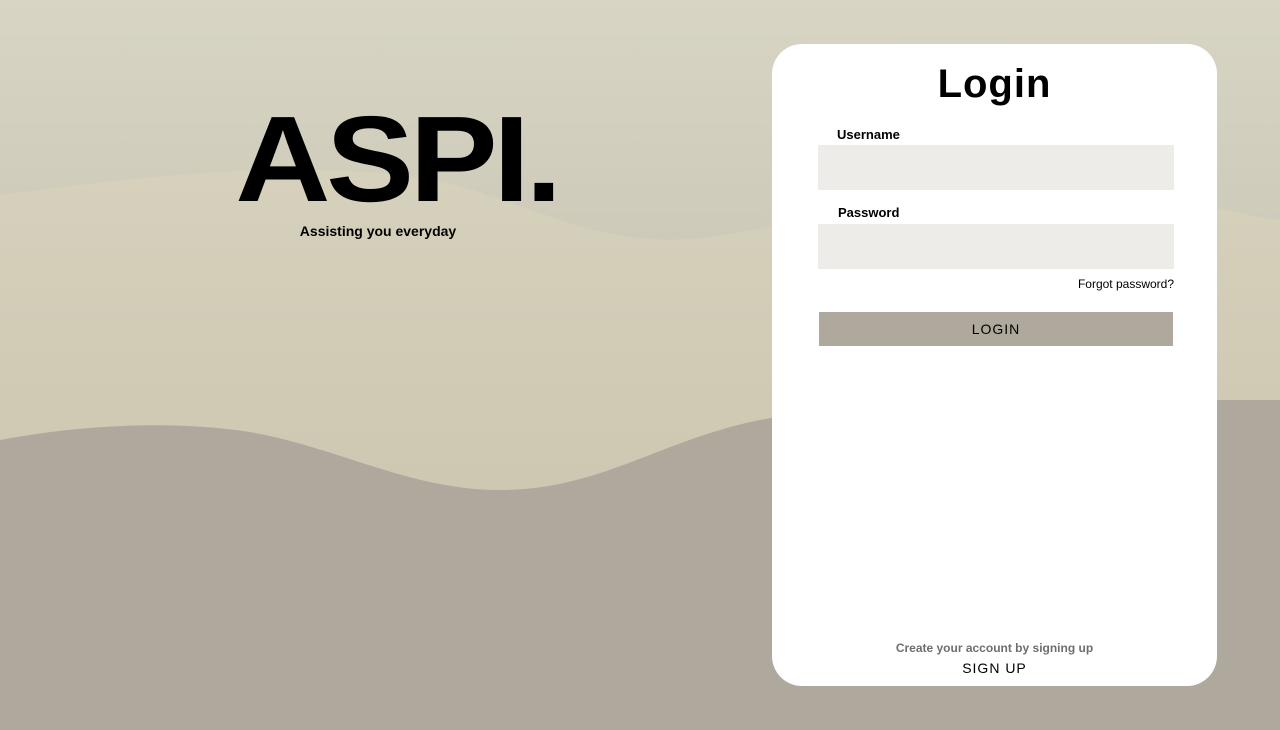 The height and width of the screenshot is (730, 1280). Describe the element at coordinates (869, 212) in the screenshot. I see `password-label: Password` at that location.